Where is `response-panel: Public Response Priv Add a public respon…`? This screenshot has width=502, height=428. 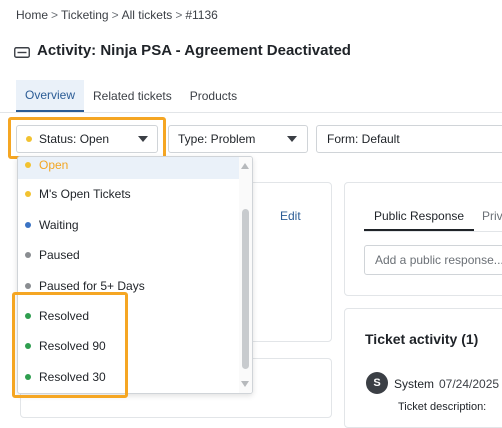 response-panel: Public Response Priv Add a public respon… is located at coordinates (423, 239).